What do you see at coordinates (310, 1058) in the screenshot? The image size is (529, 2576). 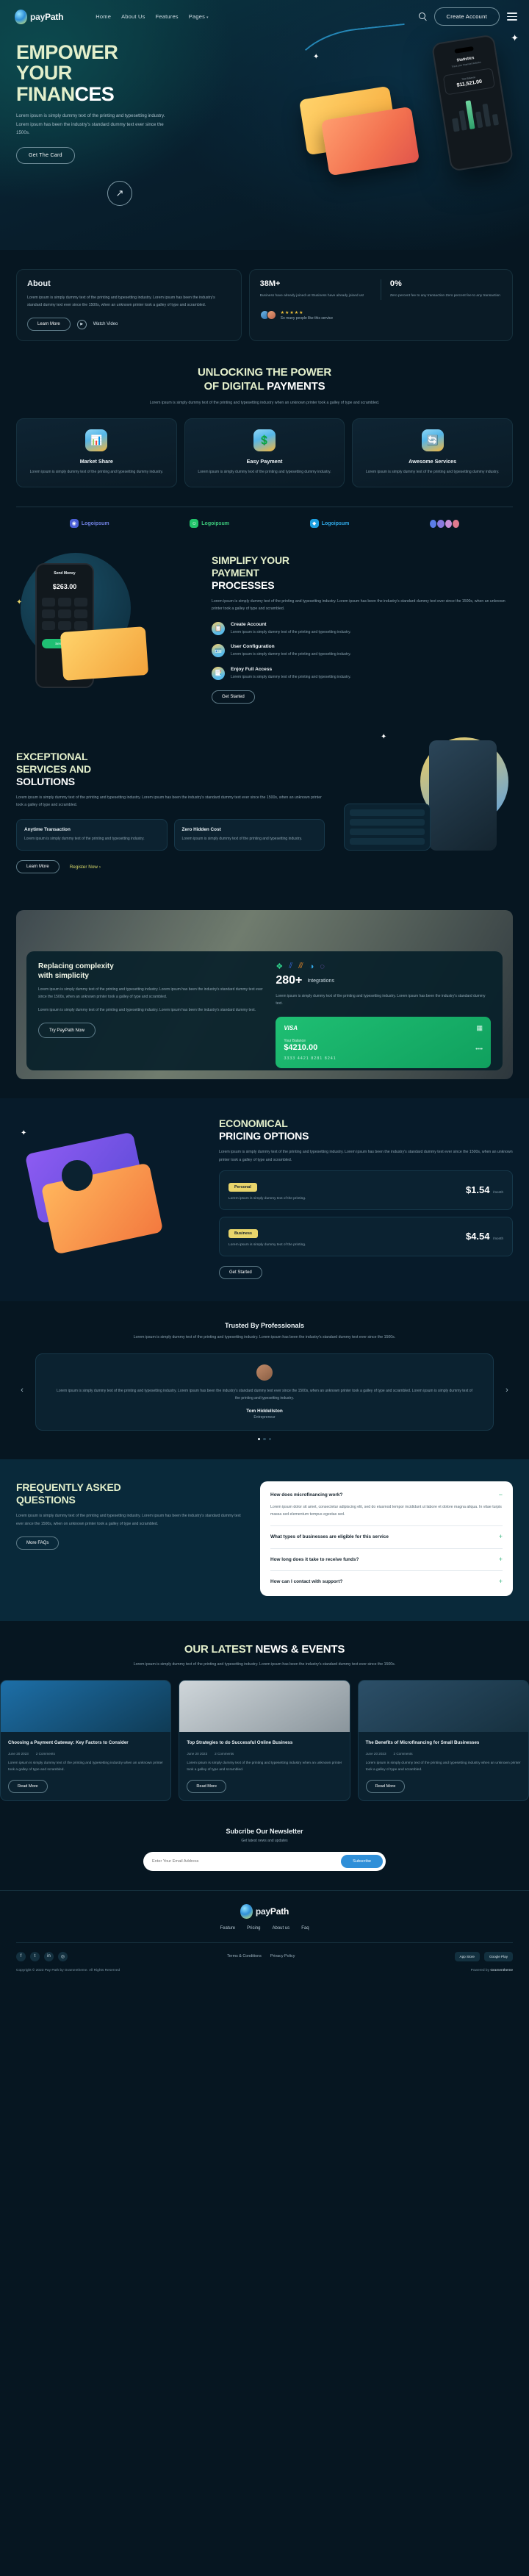 I see `visa-number: 3333 4421 8281 8241` at bounding box center [310, 1058].